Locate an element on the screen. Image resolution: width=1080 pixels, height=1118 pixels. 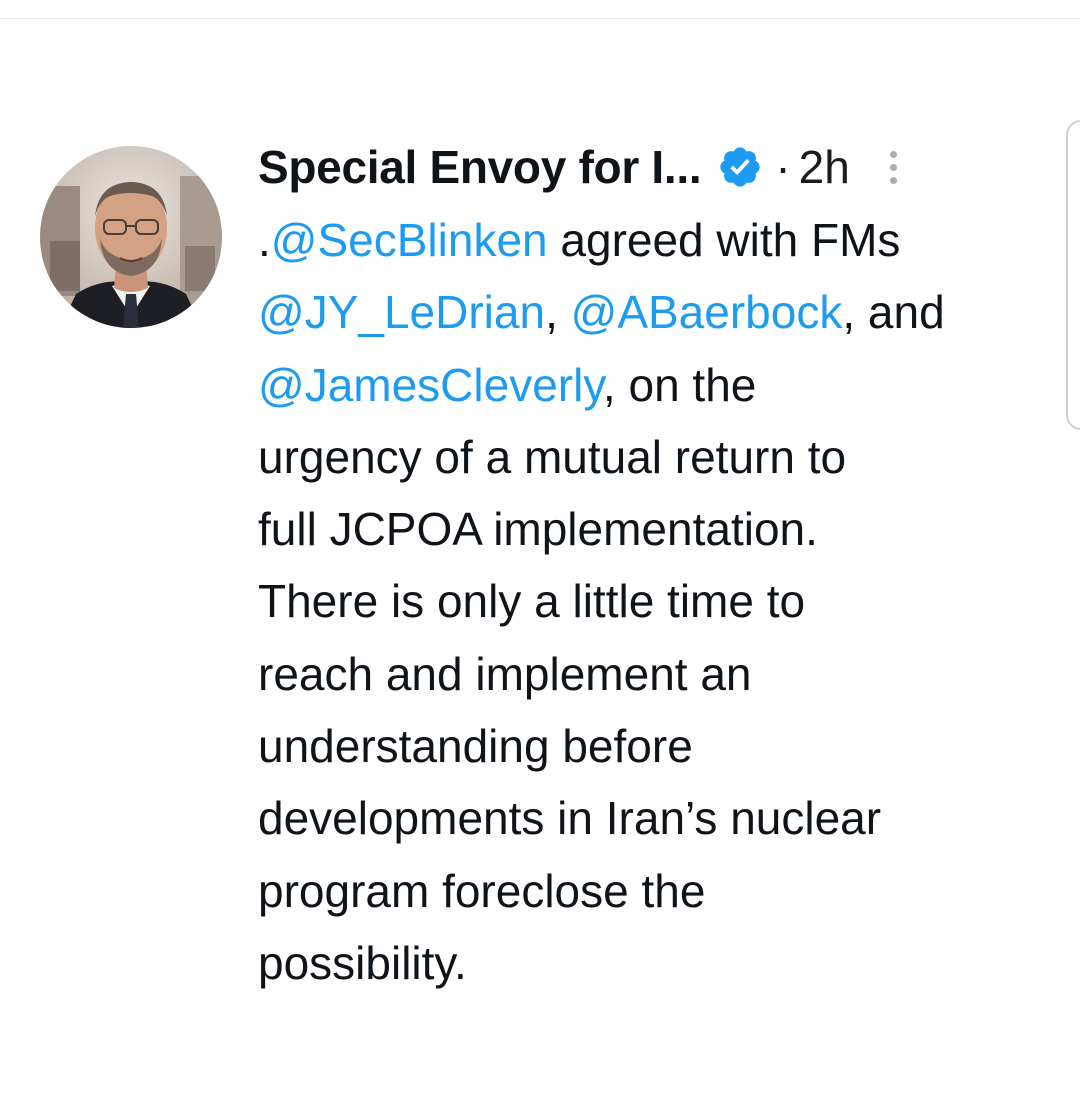
tweet-line: developments in Iran’s nuclear is located at coordinates (658, 818).